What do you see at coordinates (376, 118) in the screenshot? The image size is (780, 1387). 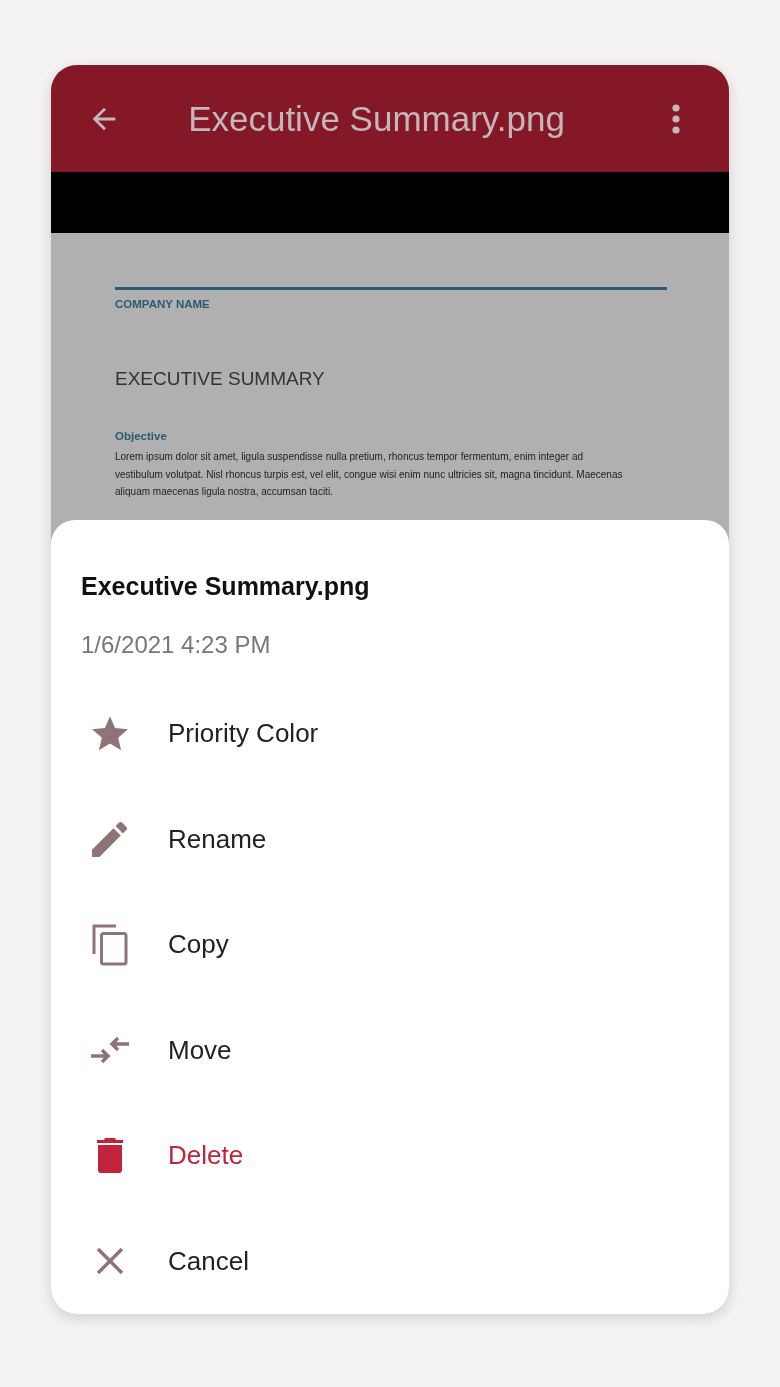 I see `app-bar-title: Executive Summary.png` at bounding box center [376, 118].